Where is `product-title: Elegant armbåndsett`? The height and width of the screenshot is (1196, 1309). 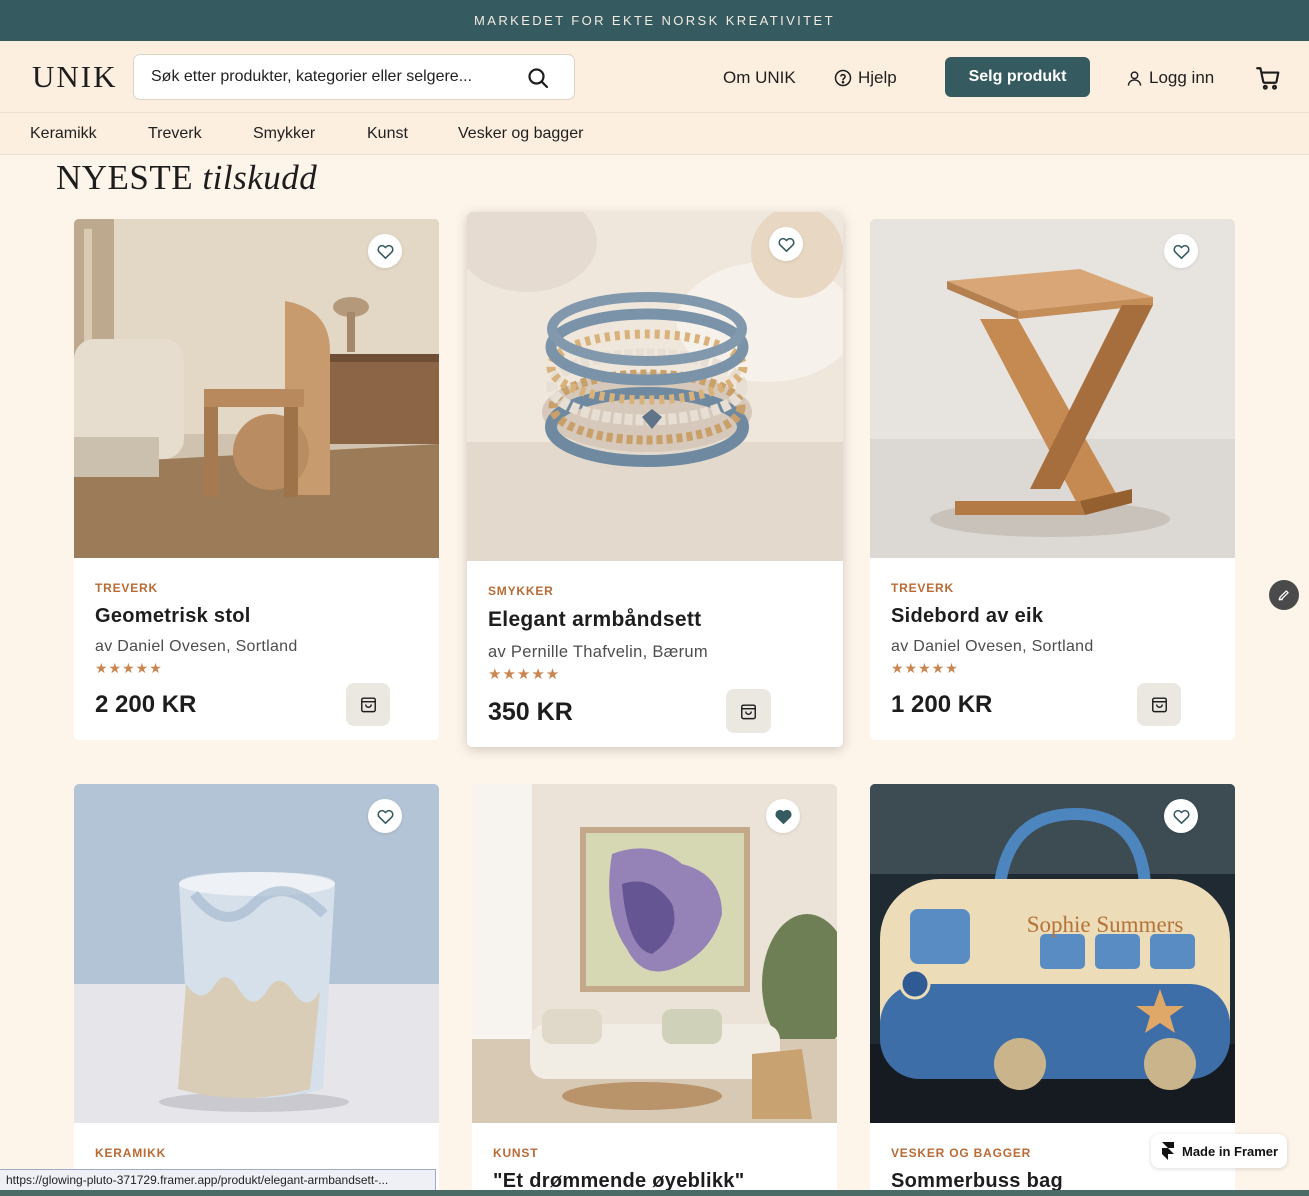 product-title: Elegant armbåndsett is located at coordinates (594, 620).